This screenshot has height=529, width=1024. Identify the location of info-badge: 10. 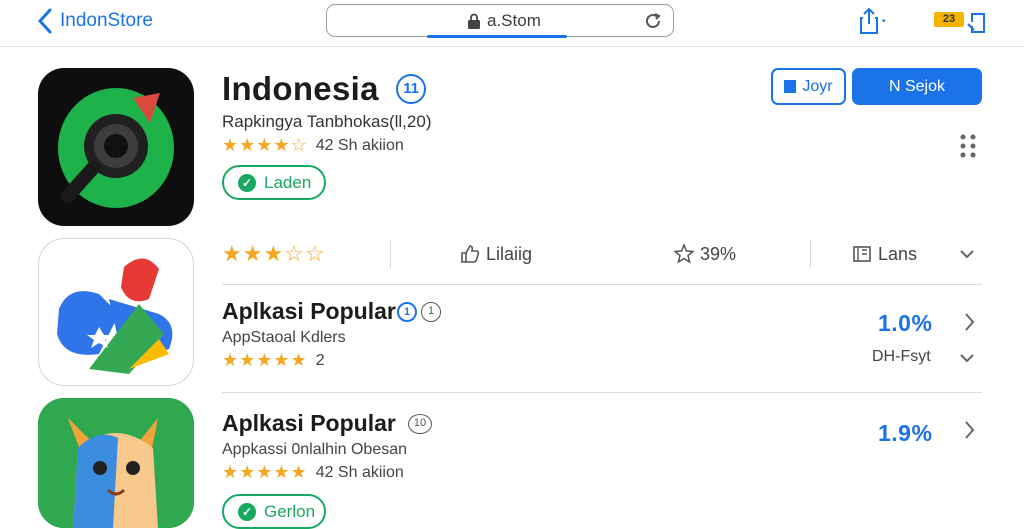
(420, 424).